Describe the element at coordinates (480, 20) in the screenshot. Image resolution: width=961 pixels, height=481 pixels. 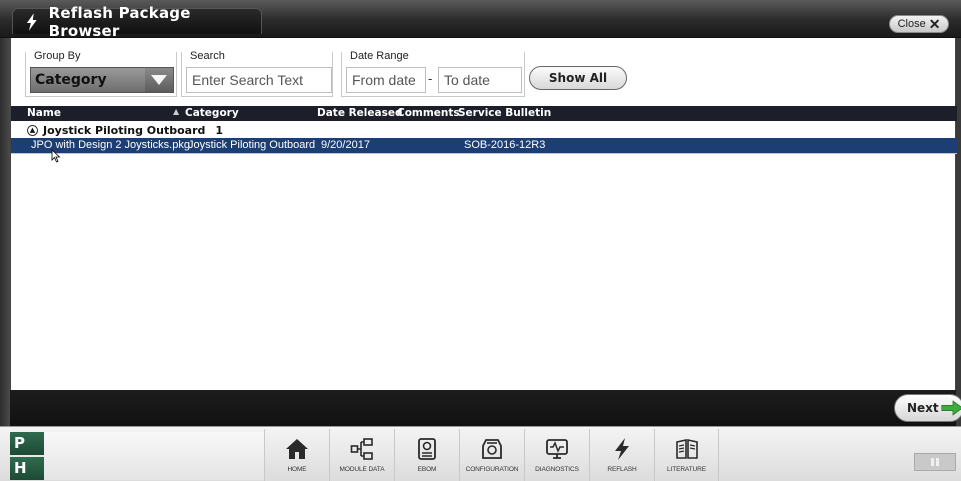
I see `title-bar: Reflash Package Browser Close ✕` at that location.